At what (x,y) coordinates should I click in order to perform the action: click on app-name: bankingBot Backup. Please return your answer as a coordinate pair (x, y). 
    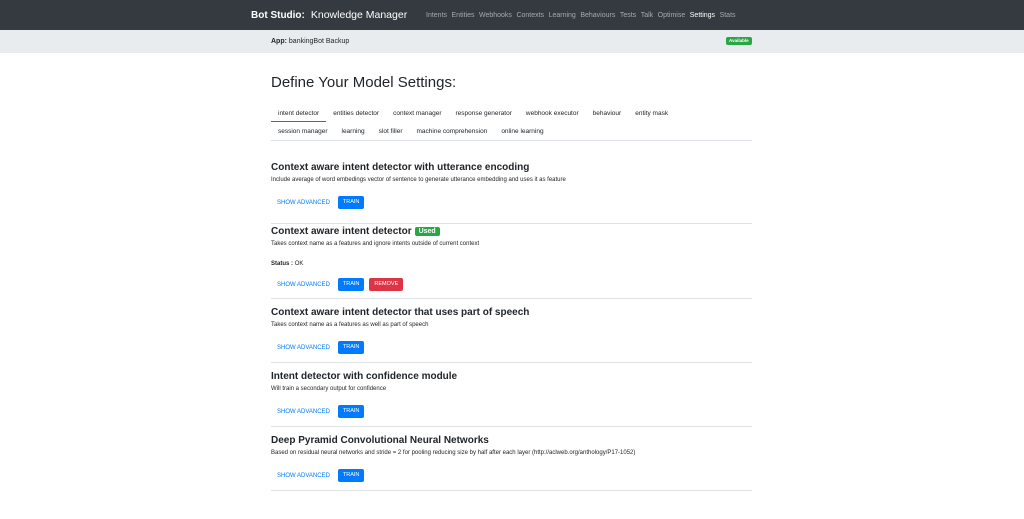
    Looking at the image, I should click on (319, 41).